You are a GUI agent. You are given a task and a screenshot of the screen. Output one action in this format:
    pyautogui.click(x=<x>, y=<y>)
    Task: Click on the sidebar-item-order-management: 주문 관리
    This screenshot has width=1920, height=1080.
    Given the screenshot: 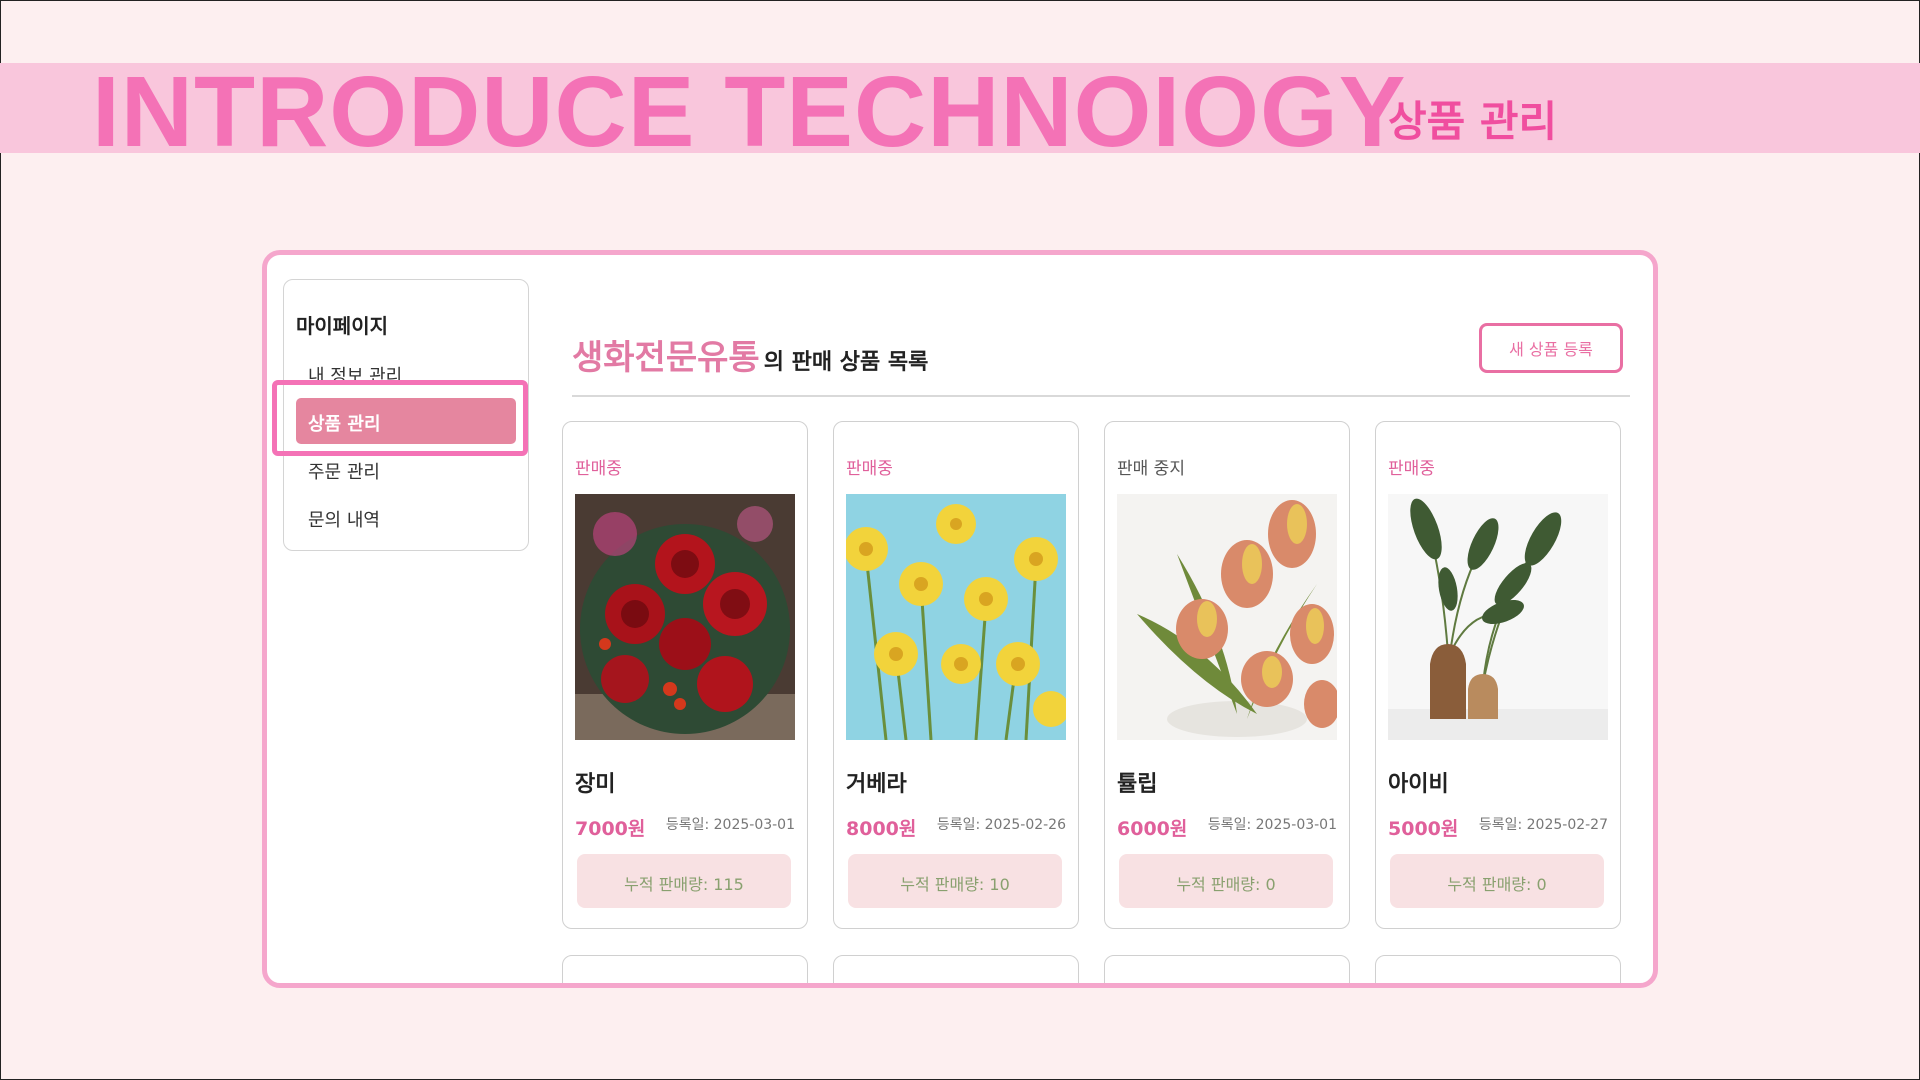 What is the action you would take?
    pyautogui.click(x=344, y=471)
    